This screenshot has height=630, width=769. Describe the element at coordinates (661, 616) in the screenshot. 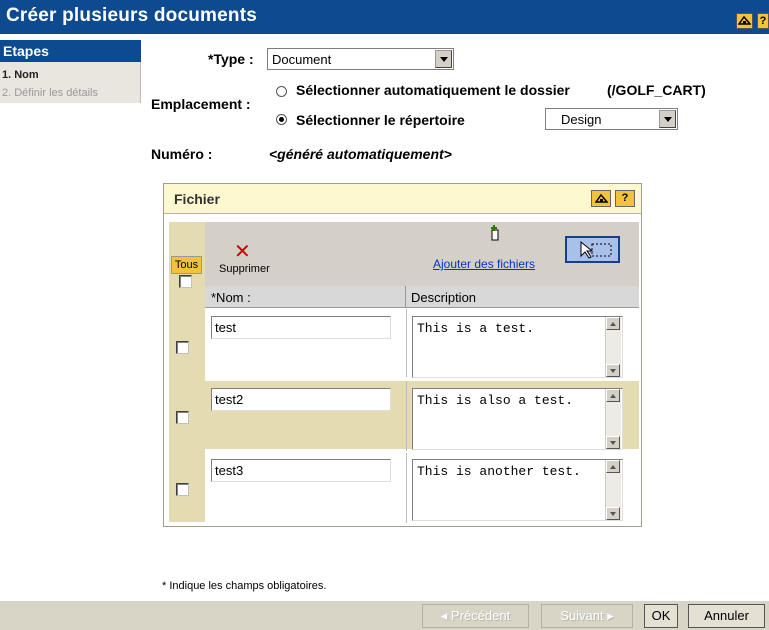

I see `ok-button: OK` at that location.